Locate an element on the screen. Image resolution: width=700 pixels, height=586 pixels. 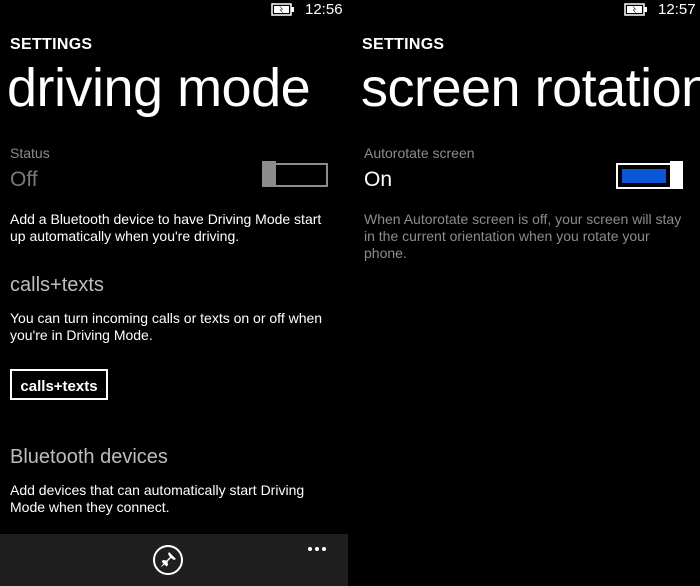
driving-mode-toggle is located at coordinates (295, 174).